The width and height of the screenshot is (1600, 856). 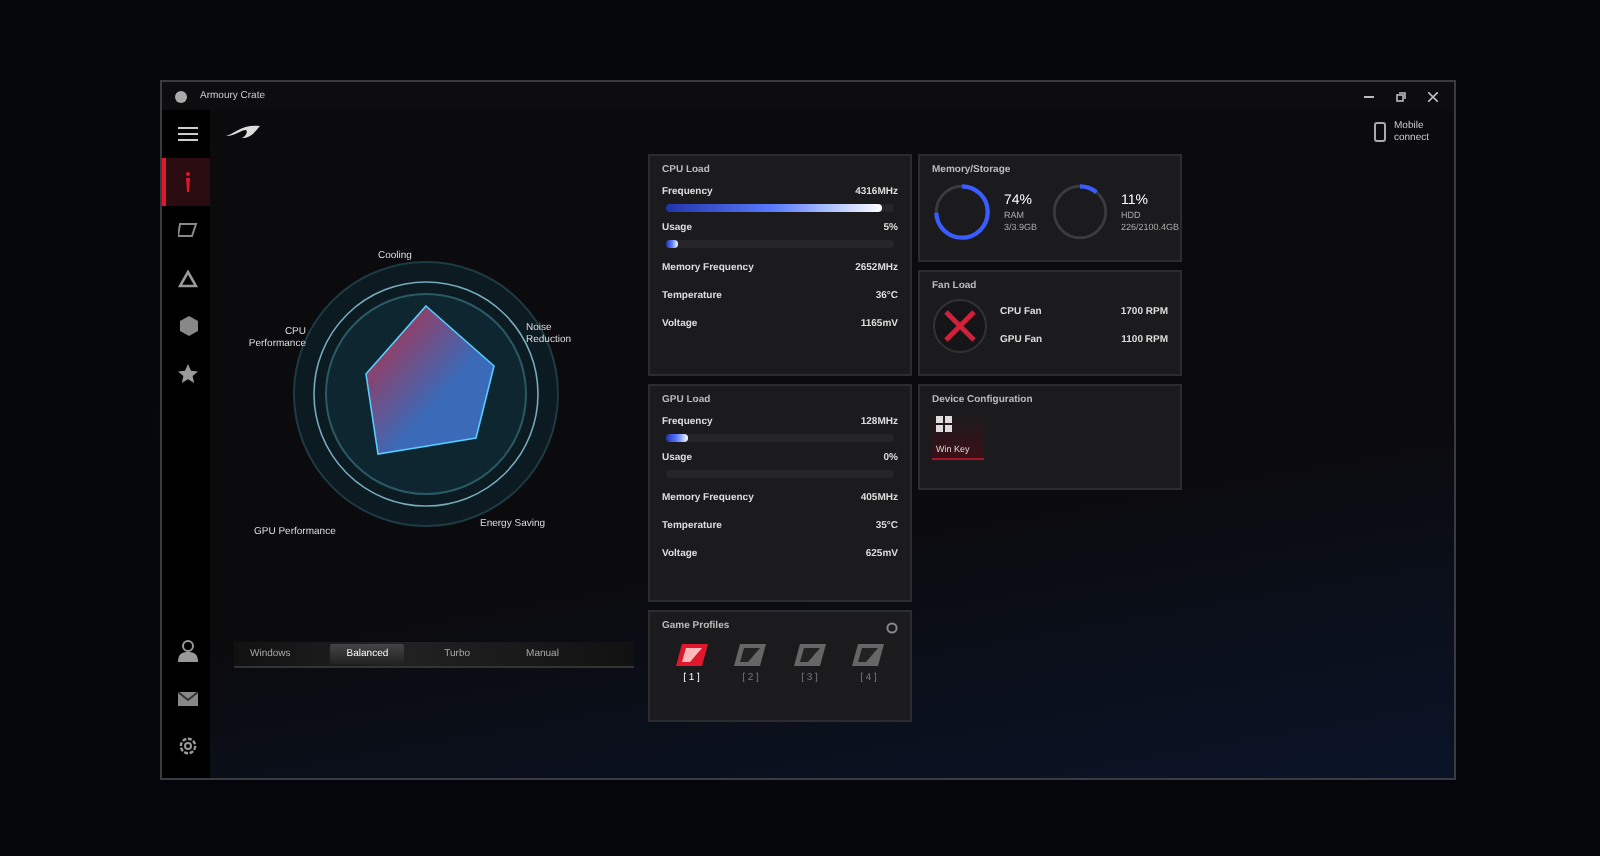 I want to click on info-icon, so click(x=188, y=182).